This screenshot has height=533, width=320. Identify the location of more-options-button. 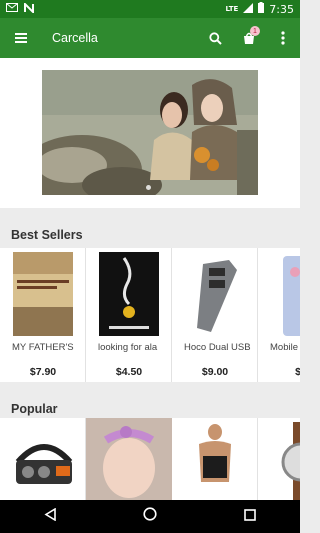
(283, 38).